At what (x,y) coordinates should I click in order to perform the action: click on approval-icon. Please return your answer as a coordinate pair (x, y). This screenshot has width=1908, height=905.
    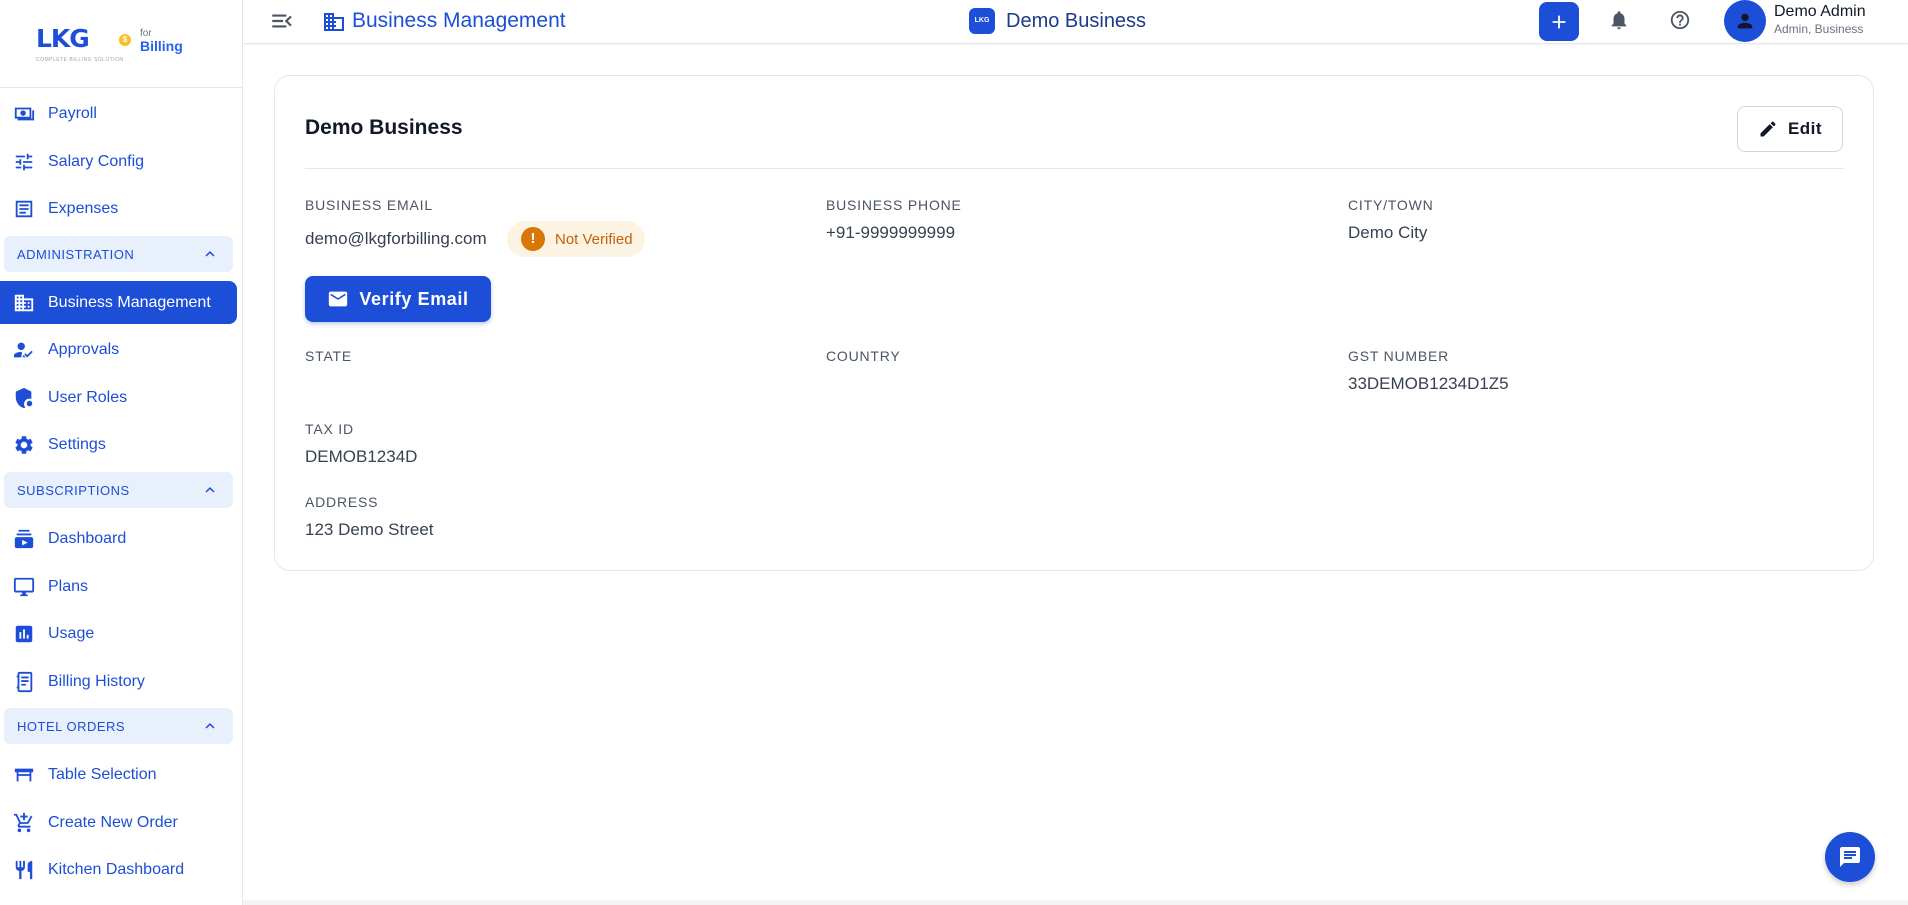
    Looking at the image, I should click on (24, 350).